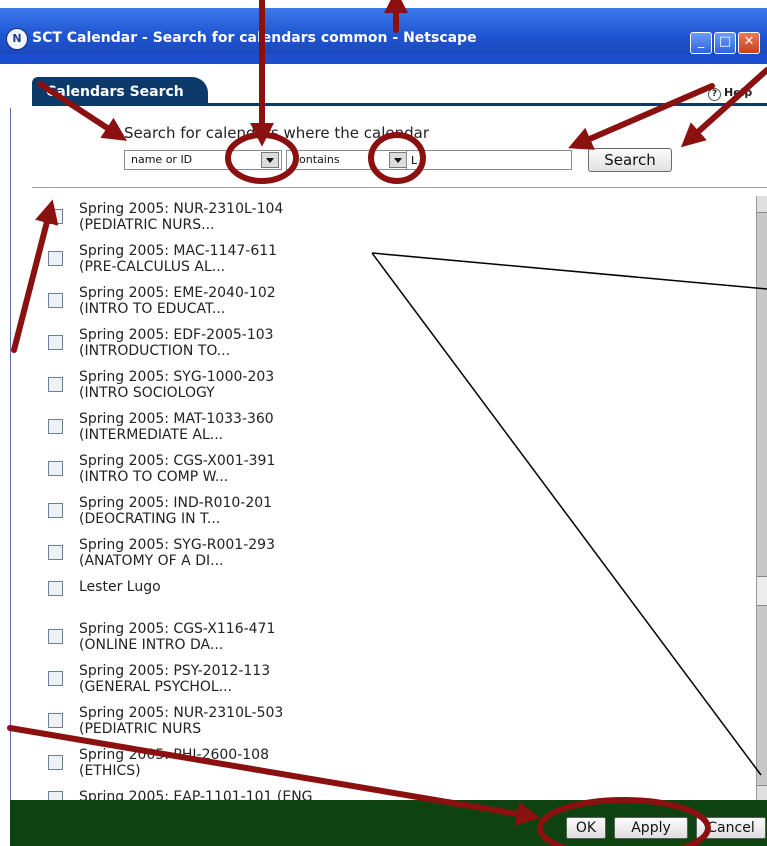  What do you see at coordinates (181, 209) in the screenshot?
I see `list-item-title: Spring 2005: NUR-2310L-104` at bounding box center [181, 209].